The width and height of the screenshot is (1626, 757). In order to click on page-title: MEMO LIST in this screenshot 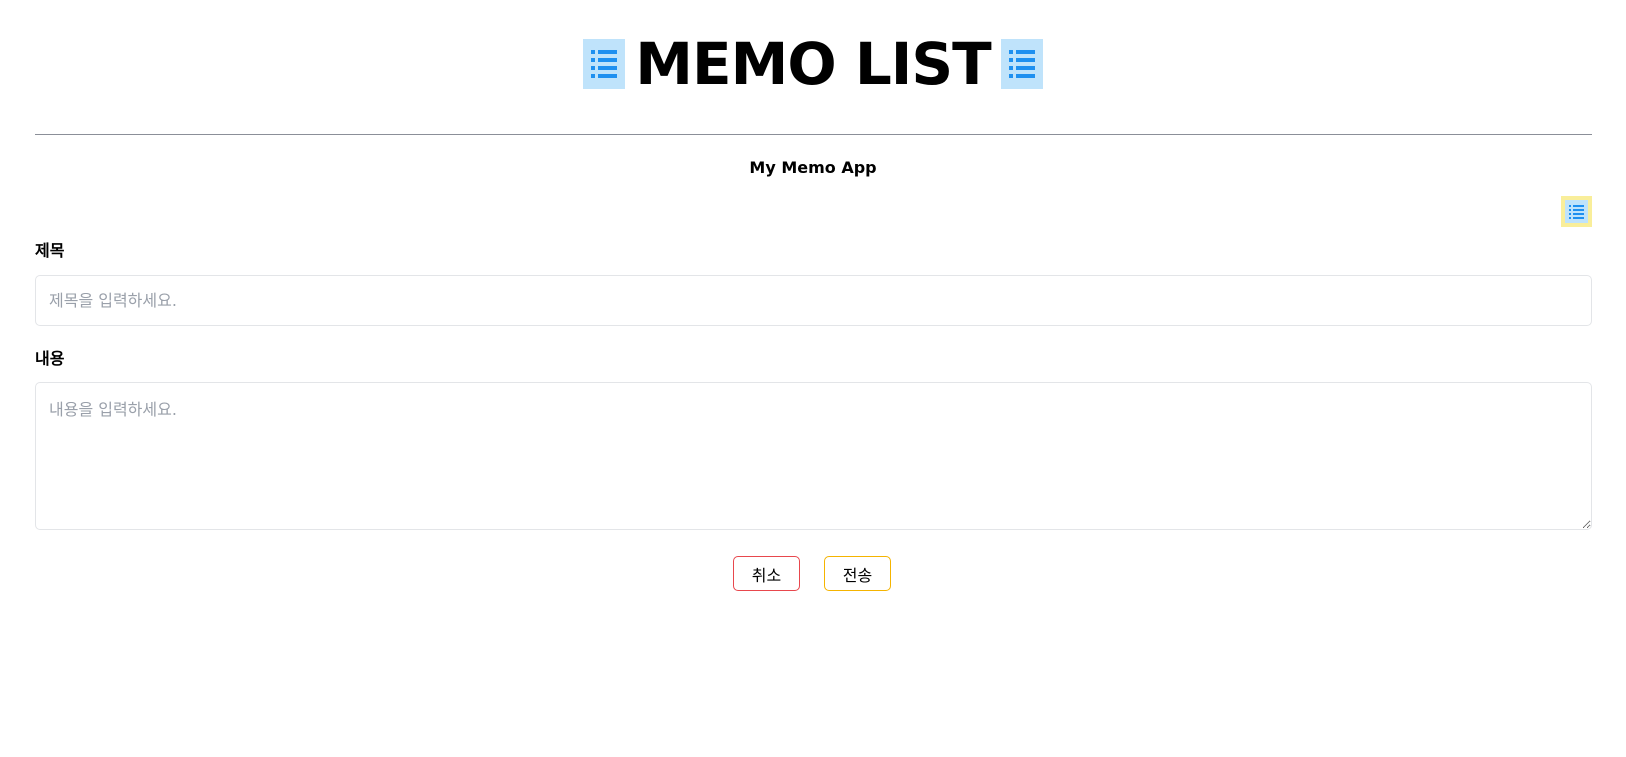, I will do `click(813, 64)`.